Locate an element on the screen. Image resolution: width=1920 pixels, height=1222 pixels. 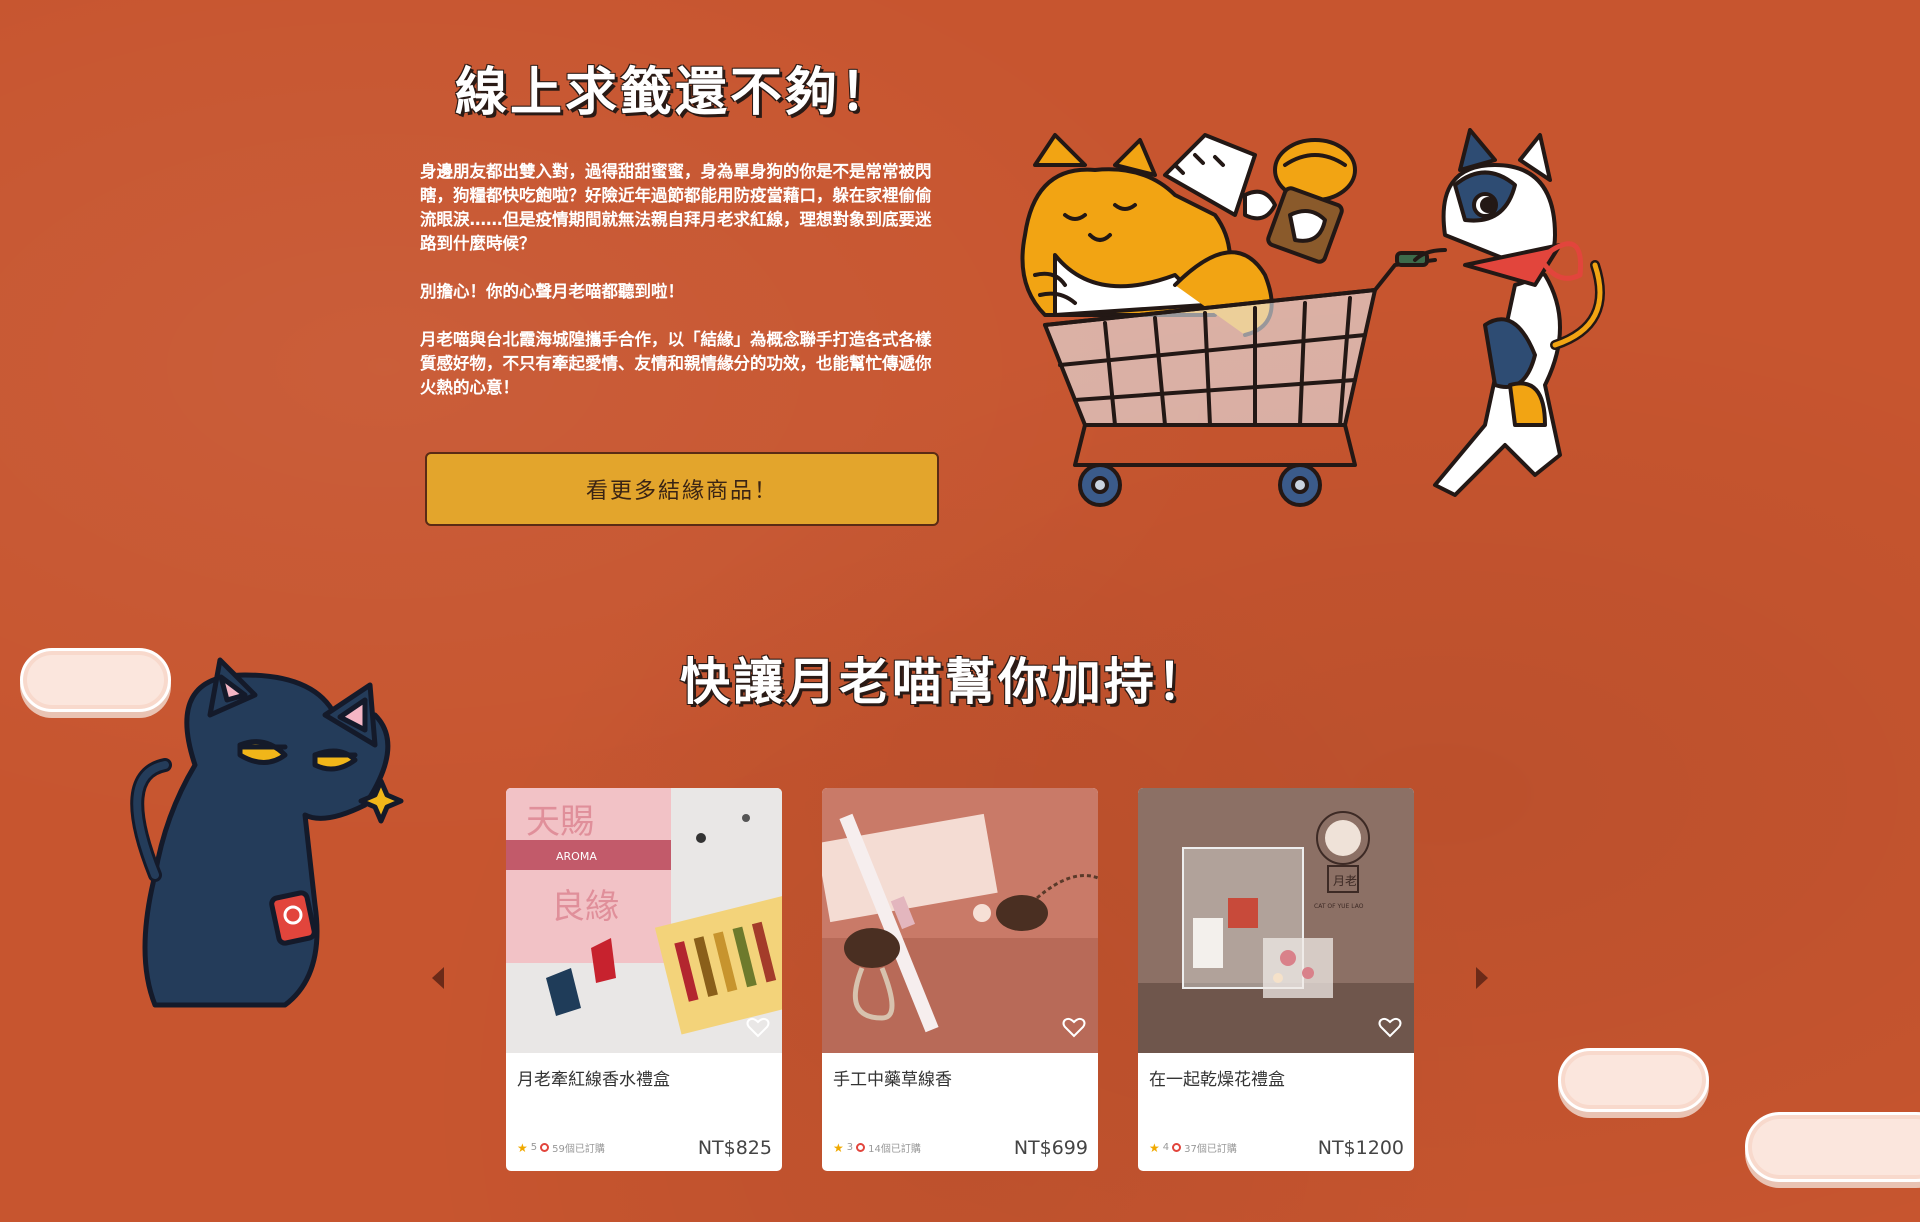
carousel-next-button is located at coordinates (1482, 978).